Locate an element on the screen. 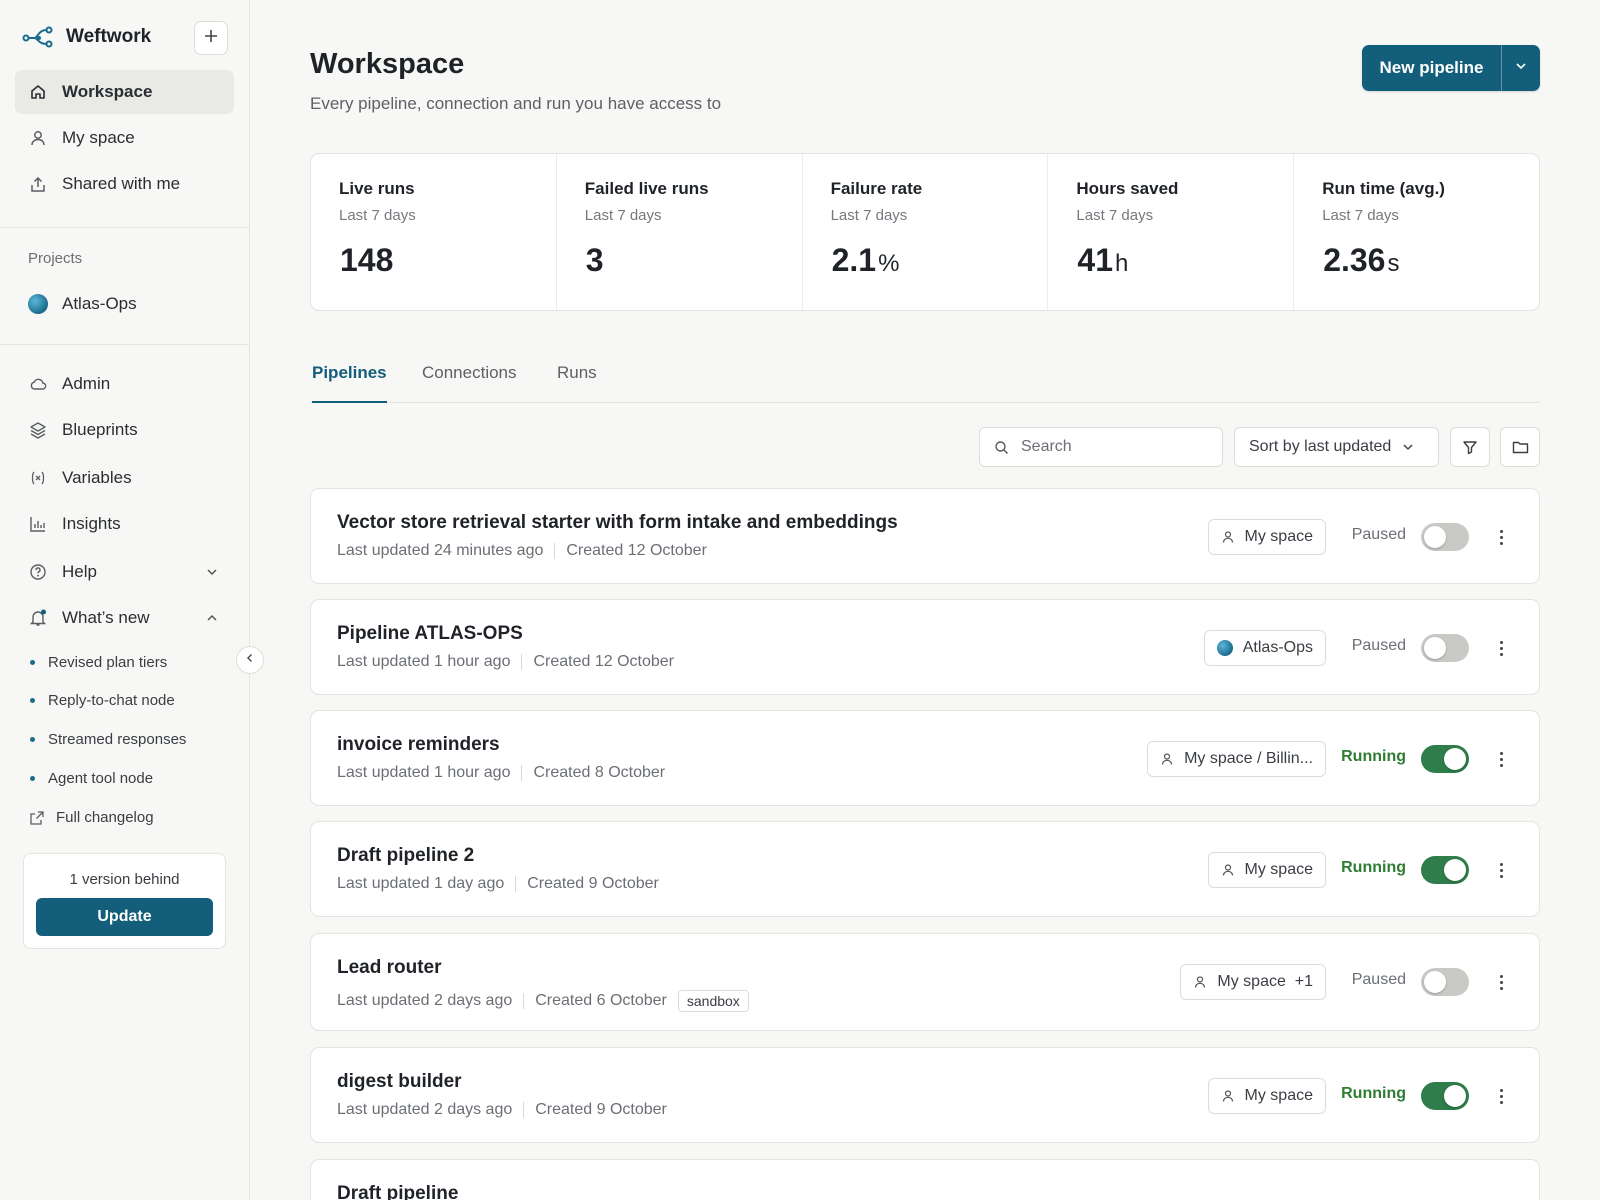 The image size is (1600, 1200). pipeline-title: Draft pipeline 2 is located at coordinates (405, 856).